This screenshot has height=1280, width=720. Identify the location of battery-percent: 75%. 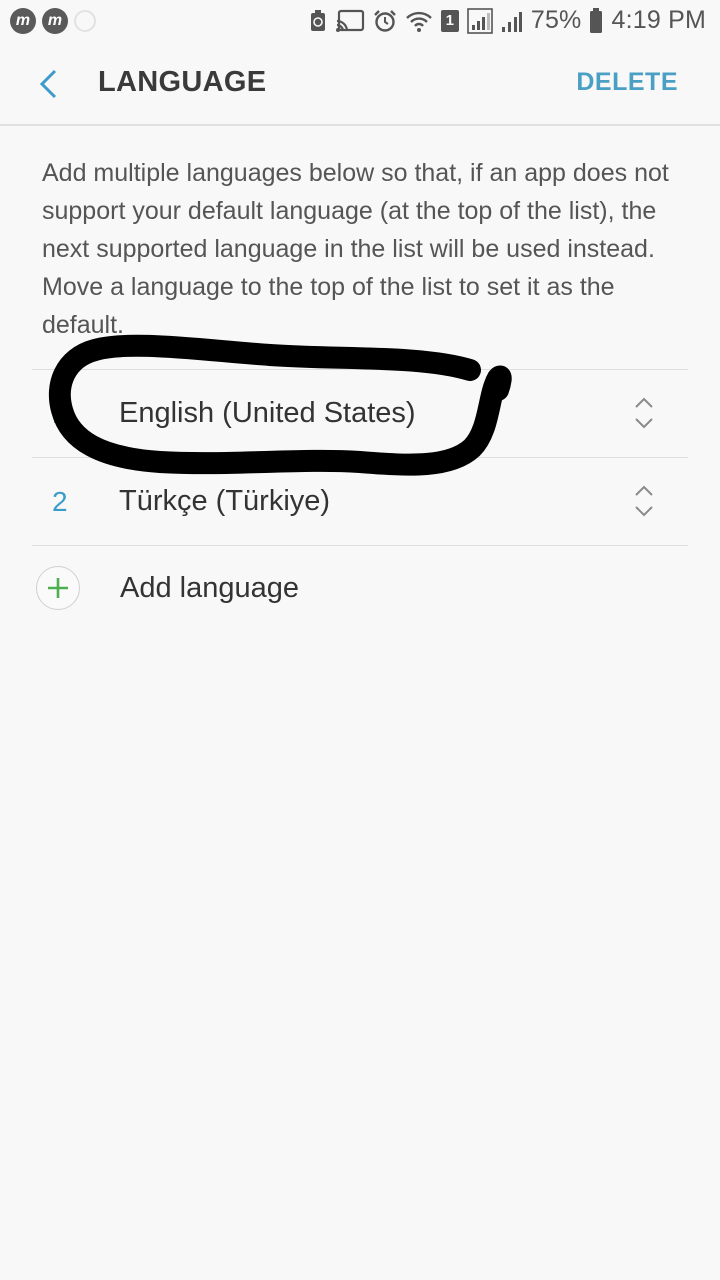
(556, 20).